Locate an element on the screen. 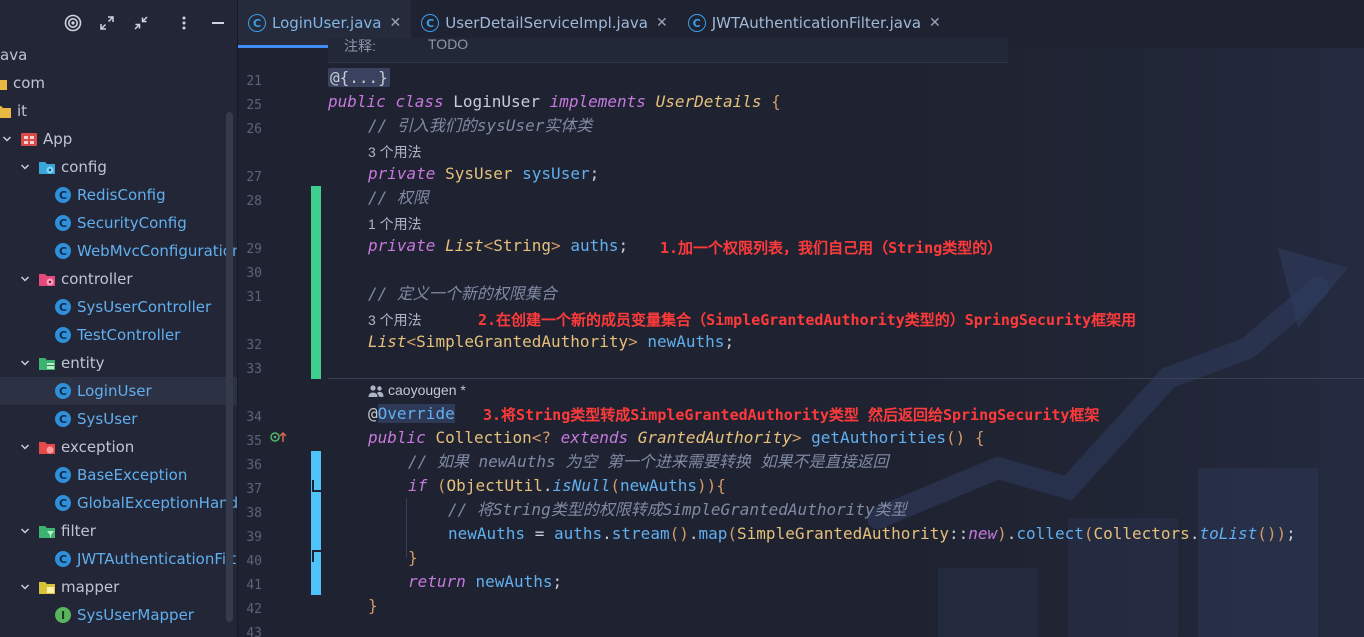  line-number: 27 is located at coordinates (250, 177).